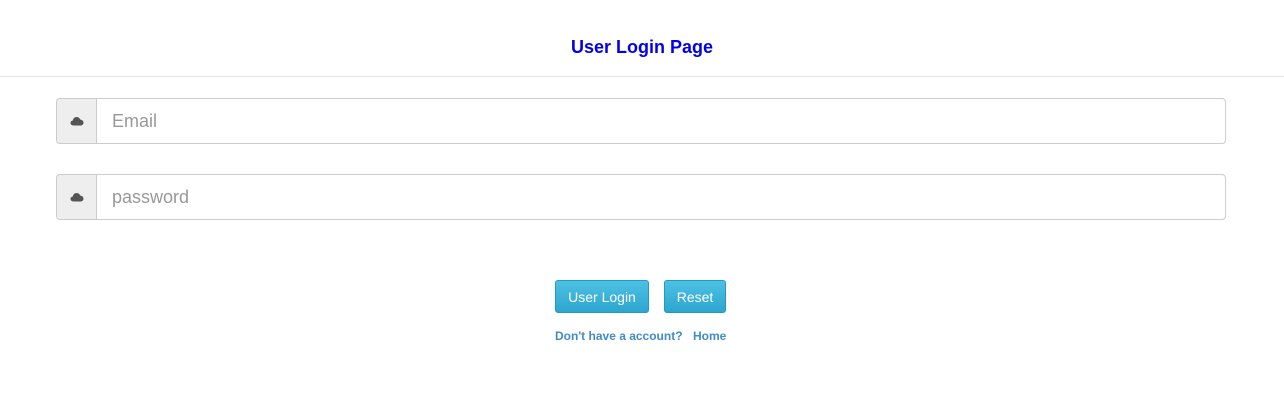  What do you see at coordinates (661, 197) in the screenshot?
I see `password-field` at bounding box center [661, 197].